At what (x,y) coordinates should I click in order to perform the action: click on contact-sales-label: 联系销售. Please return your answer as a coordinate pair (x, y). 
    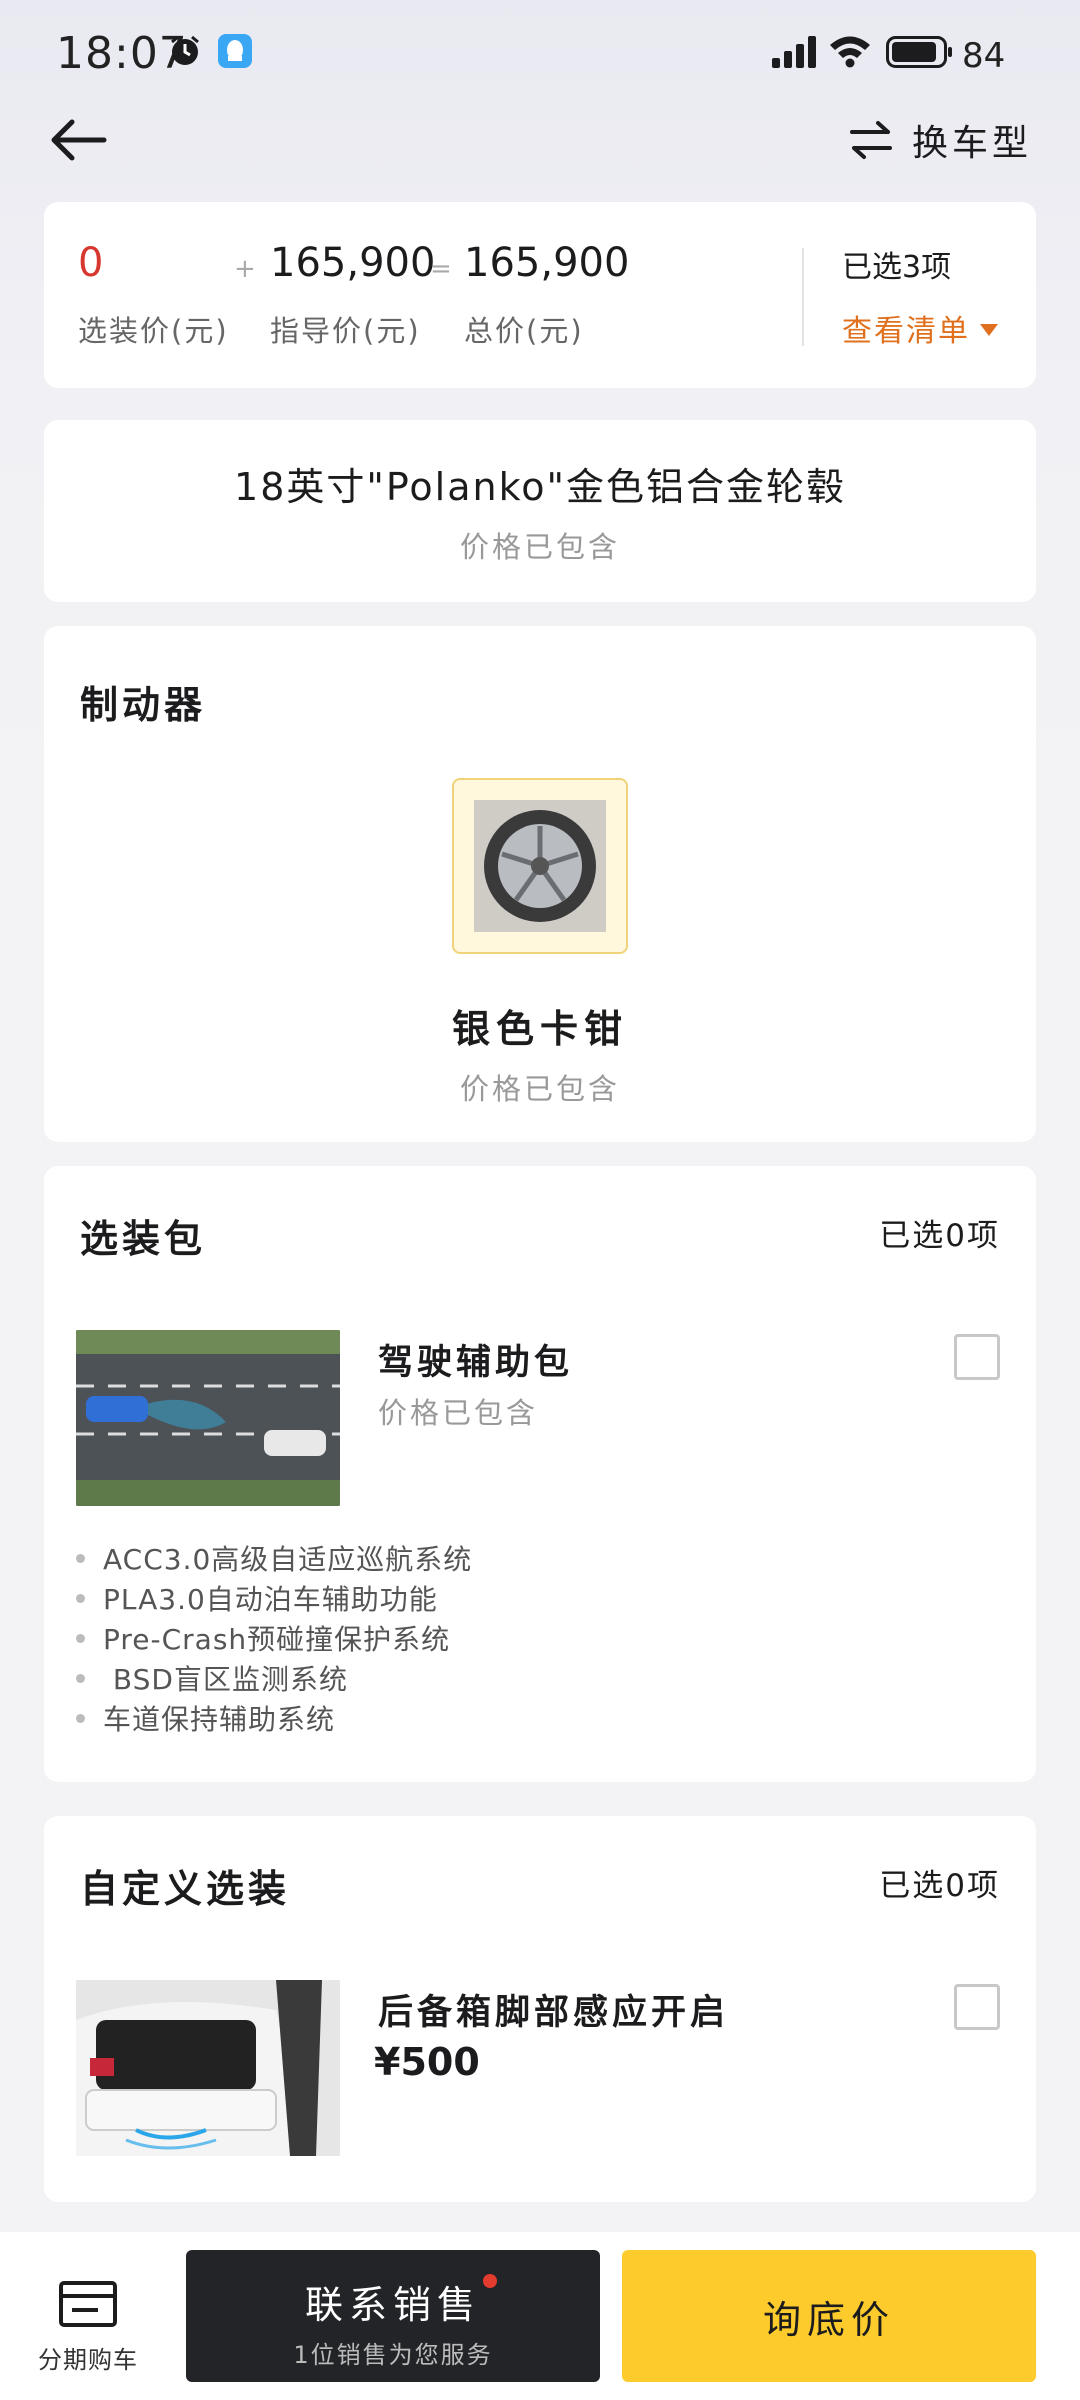
    Looking at the image, I should click on (392, 2305).